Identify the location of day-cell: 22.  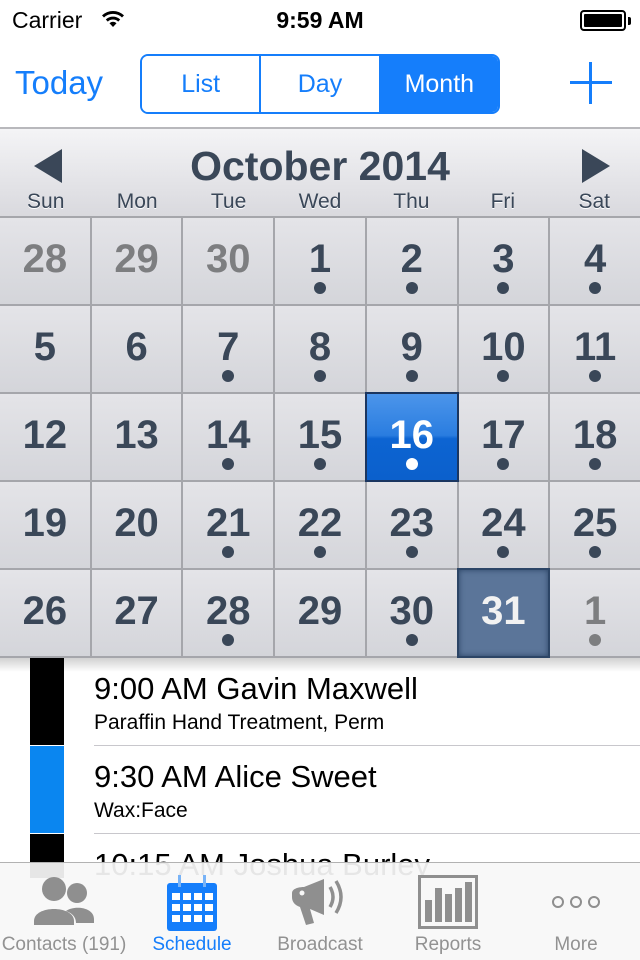
(320, 525).